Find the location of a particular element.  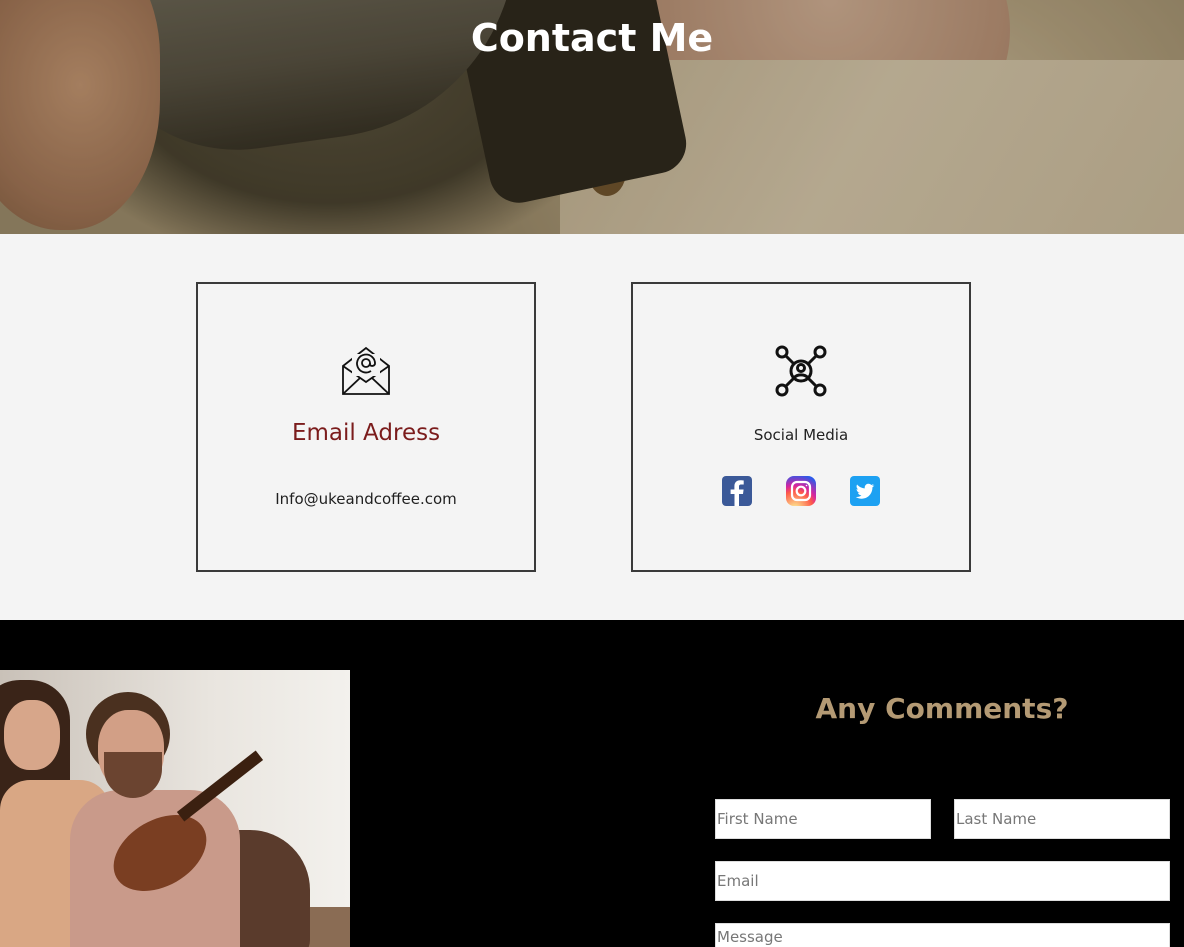

message-input: Message is located at coordinates (942, 935).